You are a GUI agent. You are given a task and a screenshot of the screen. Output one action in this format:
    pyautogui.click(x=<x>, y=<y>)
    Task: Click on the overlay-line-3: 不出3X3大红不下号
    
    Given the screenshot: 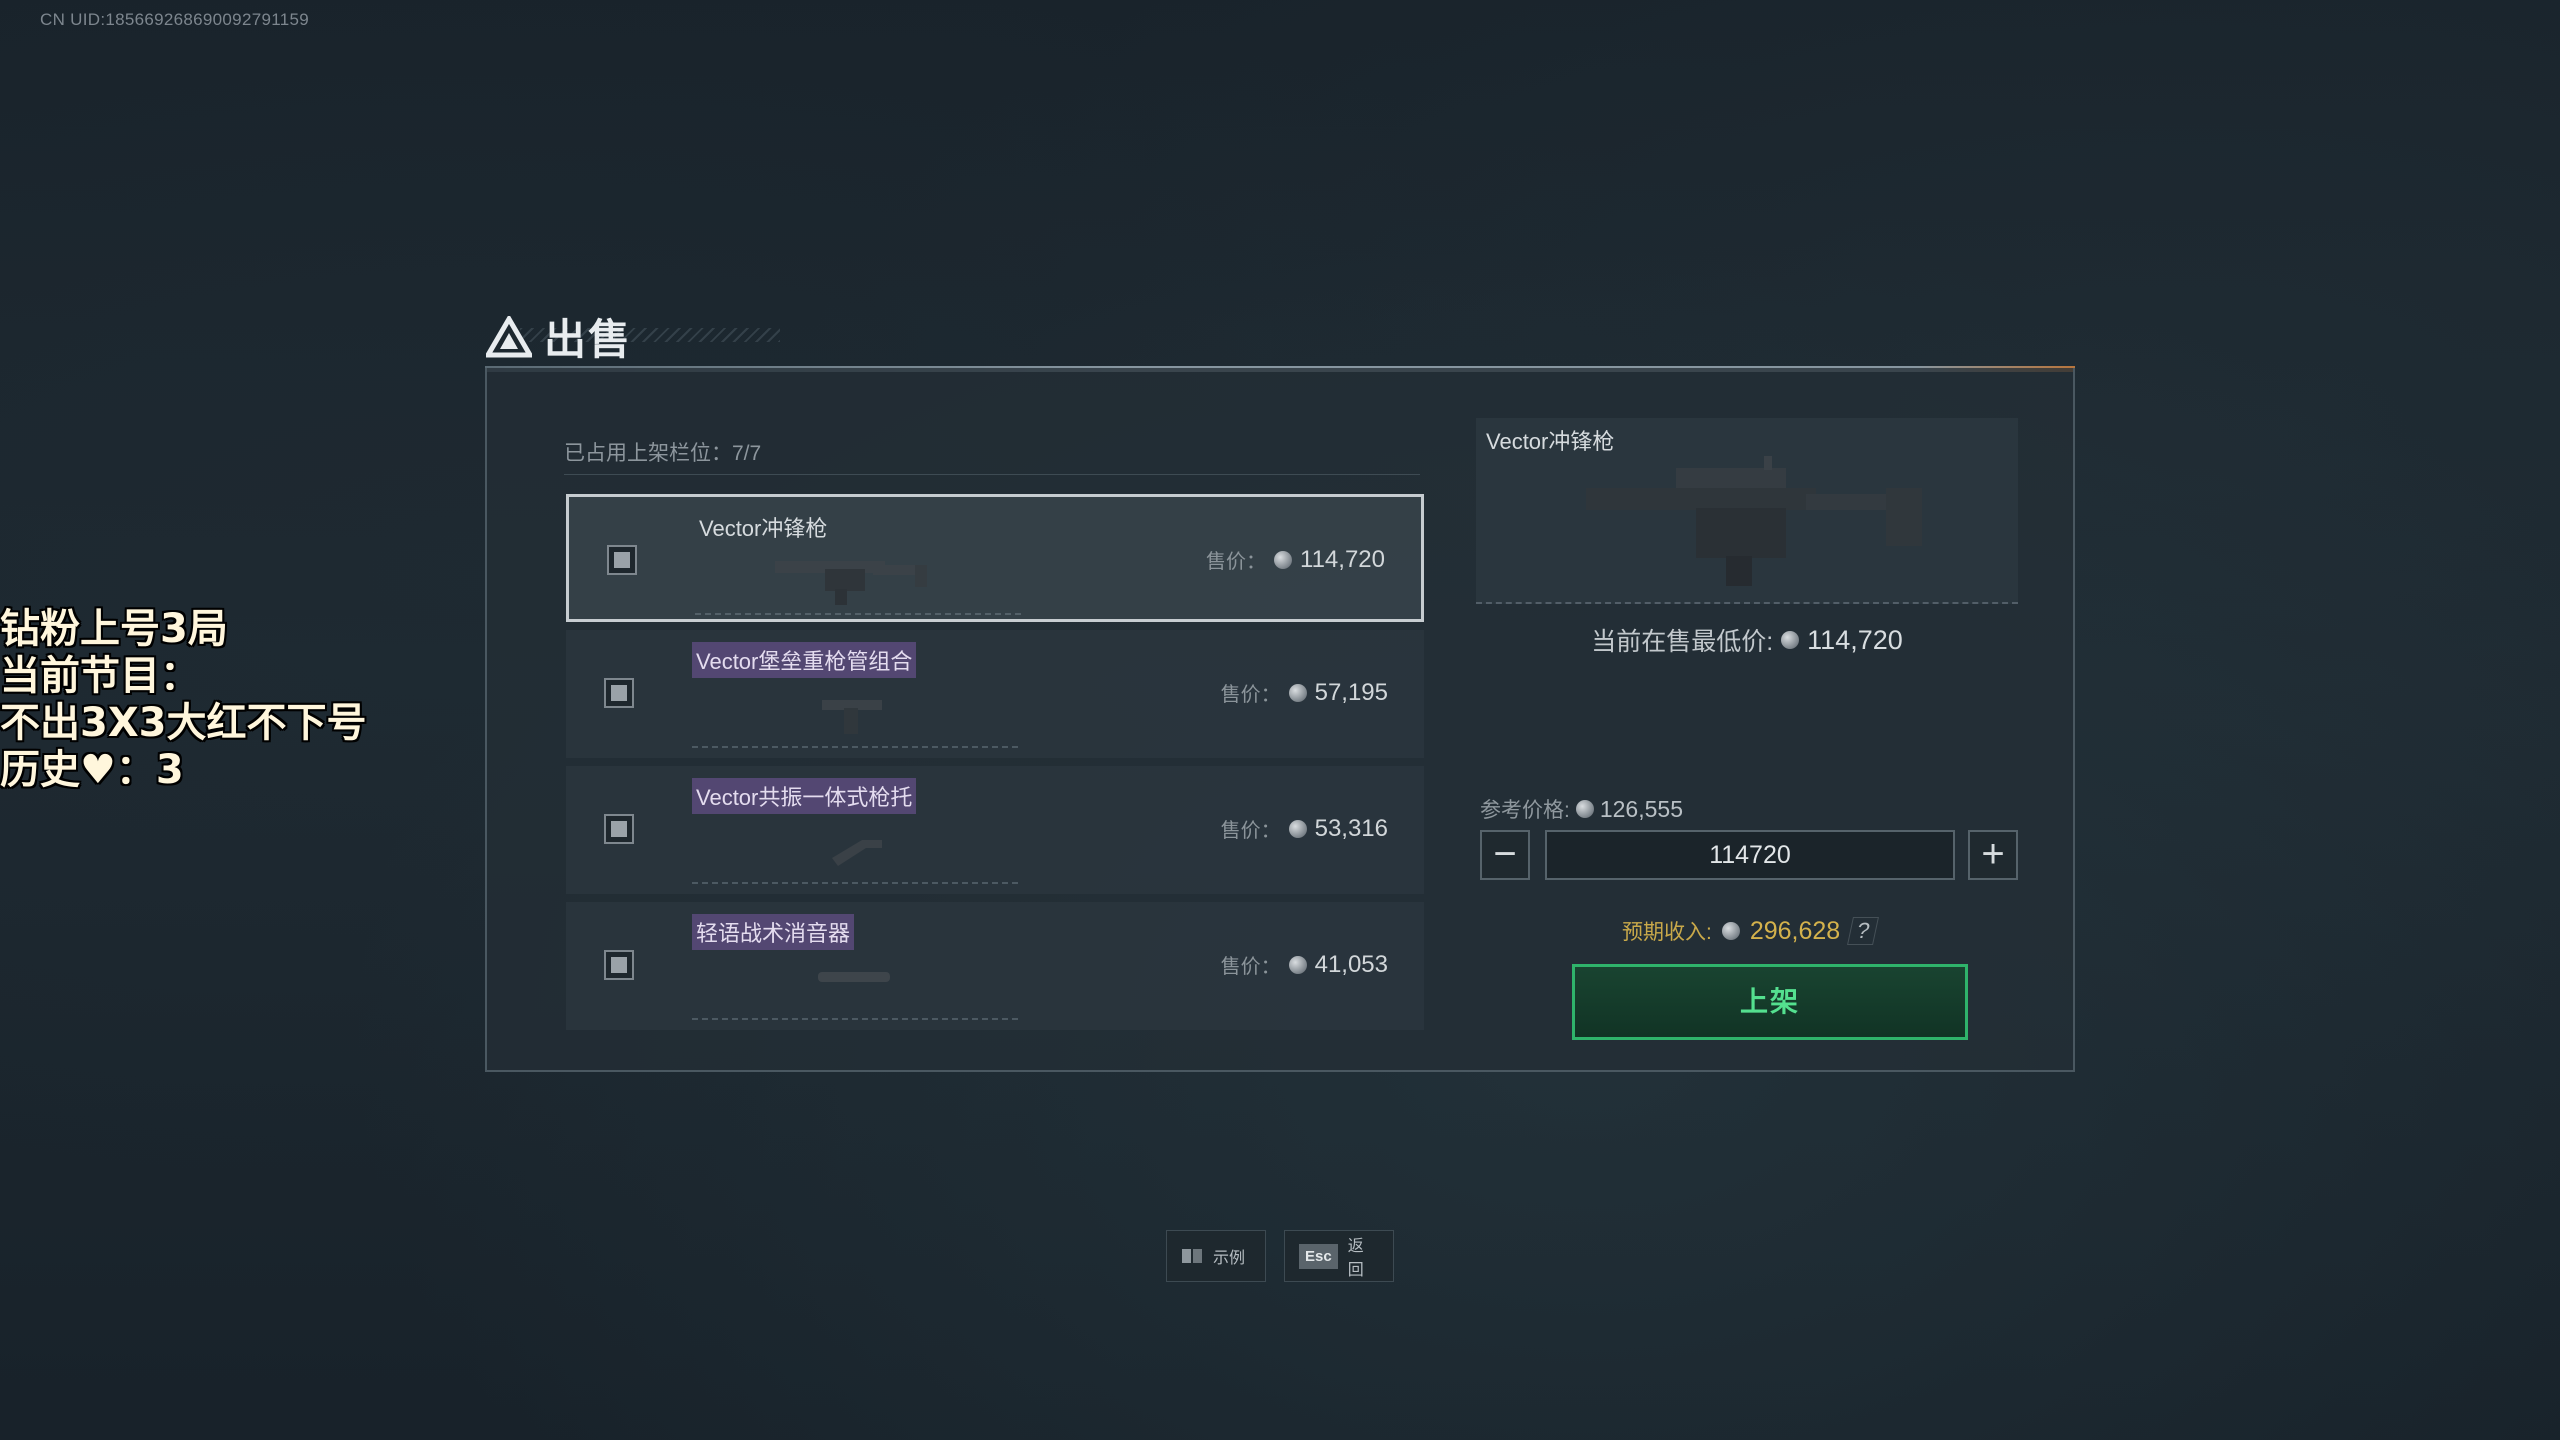 What is the action you would take?
    pyautogui.click(x=183, y=723)
    